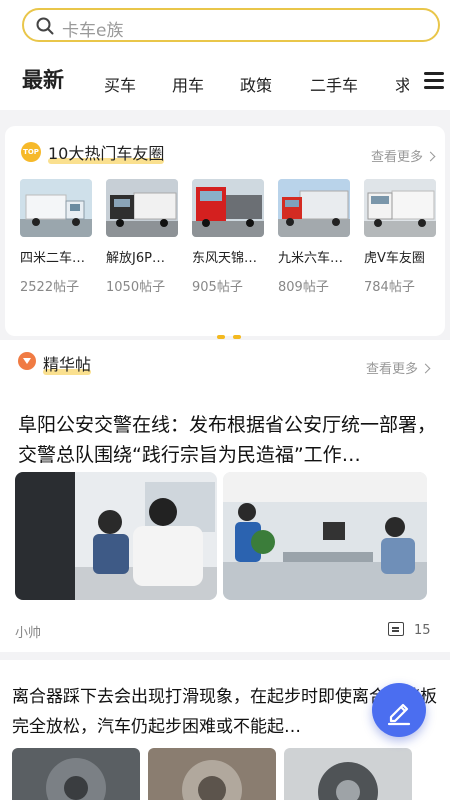 Image resolution: width=450 pixels, height=800 pixels. I want to click on menu-icon, so click(434, 81).